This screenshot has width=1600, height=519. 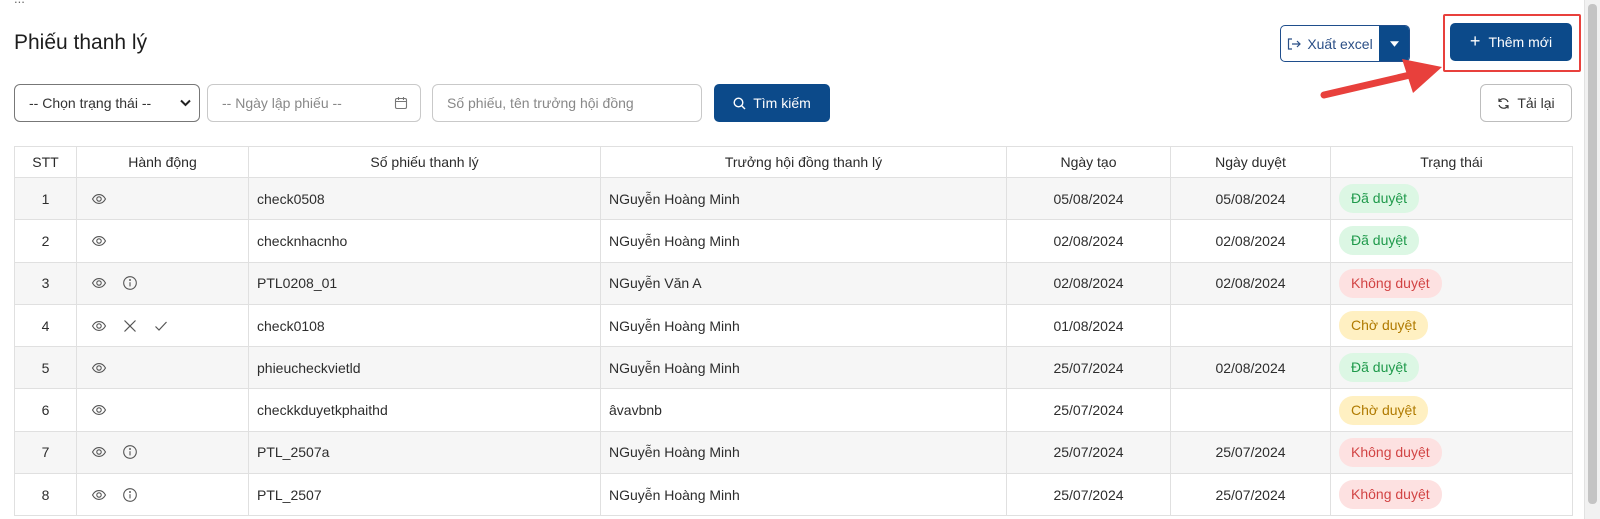 I want to click on header-approved-date: Ngày duyệt, so click(x=1250, y=162).